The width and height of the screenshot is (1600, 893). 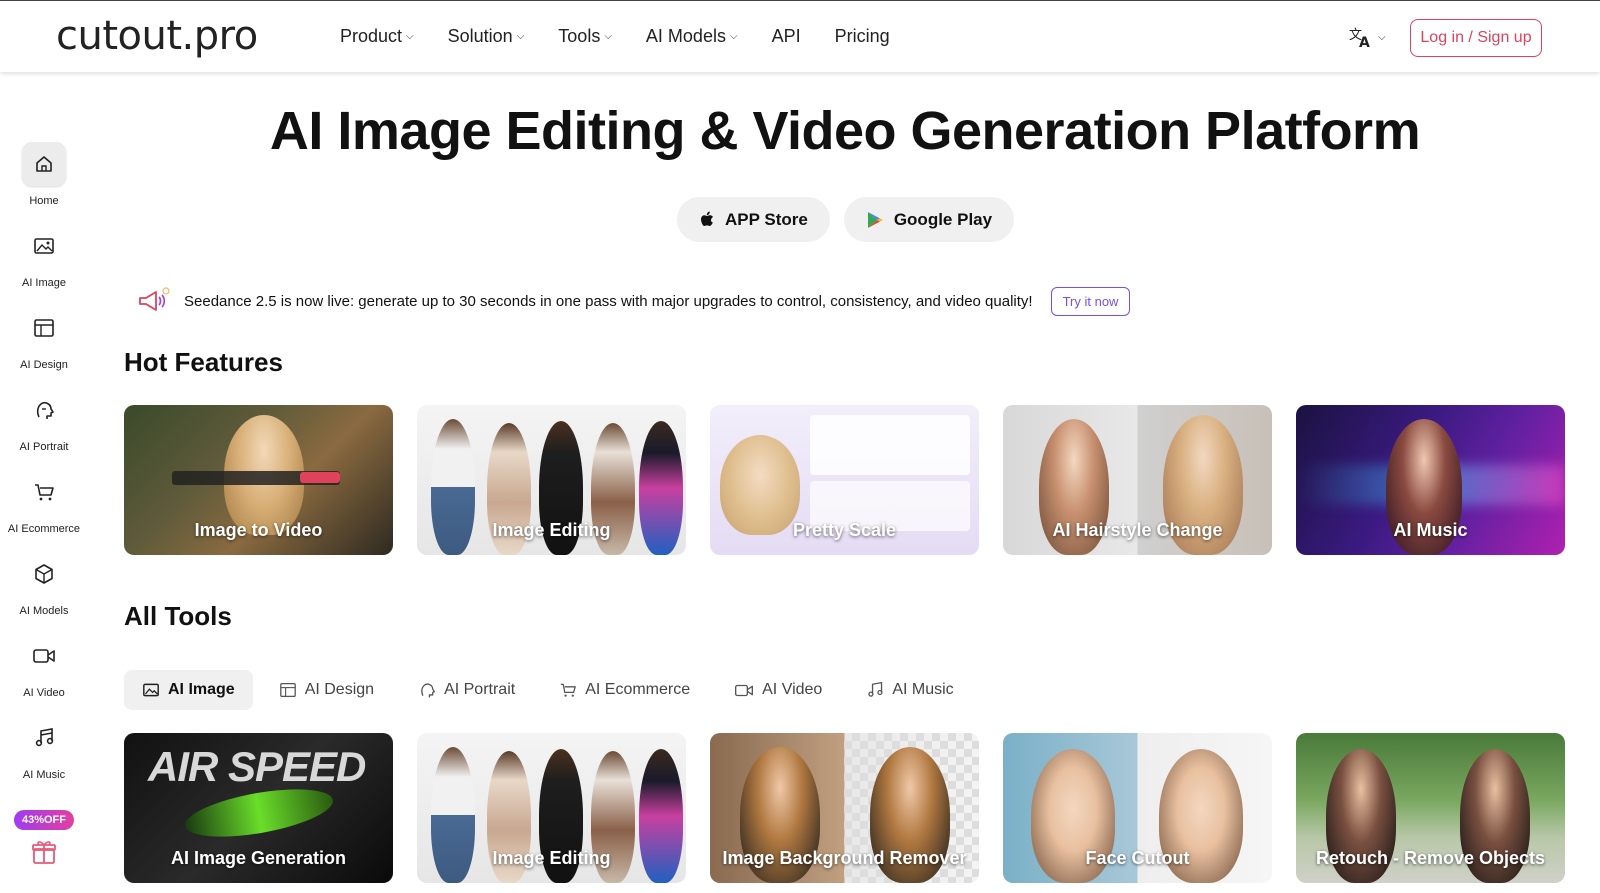 I want to click on sidebar-item-ai-portrait: AI Portrait, so click(x=44, y=420).